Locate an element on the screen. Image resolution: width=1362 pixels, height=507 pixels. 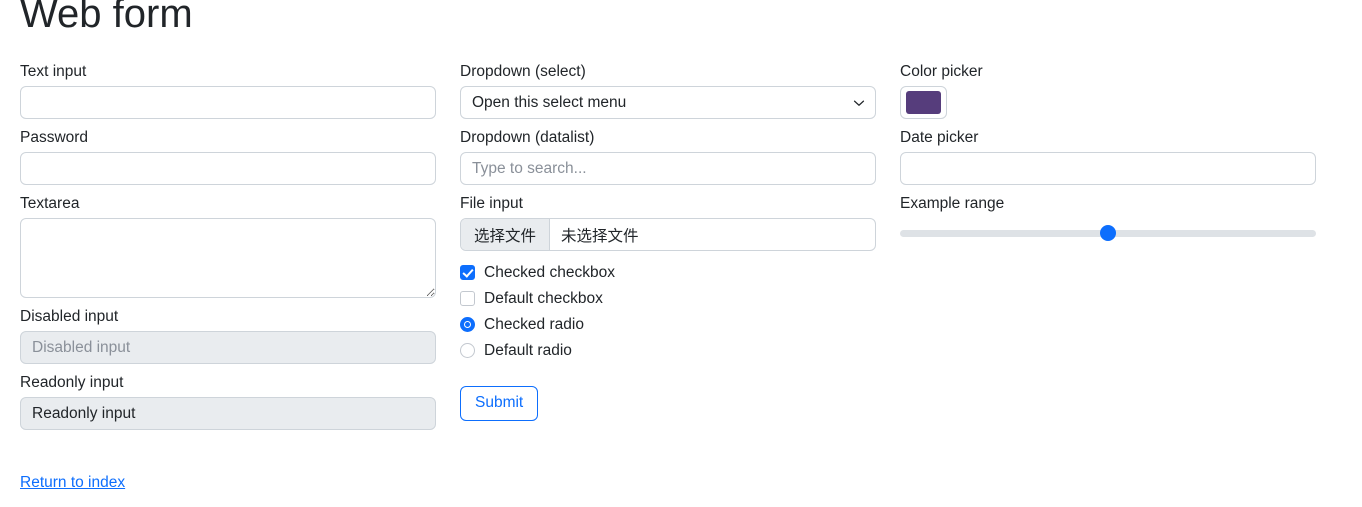
datalist-input is located at coordinates (668, 168).